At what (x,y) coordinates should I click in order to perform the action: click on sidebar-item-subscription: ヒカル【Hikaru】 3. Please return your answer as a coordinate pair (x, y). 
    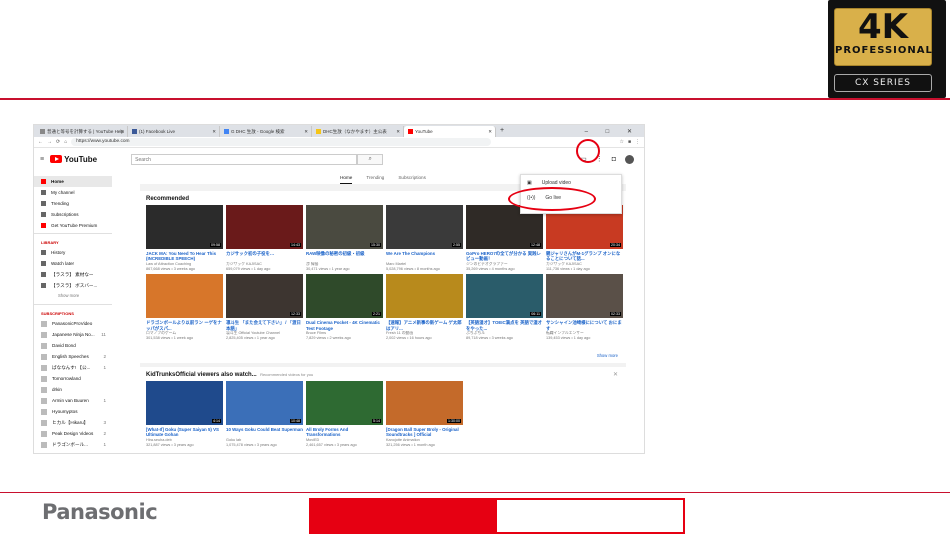
    Looking at the image, I should click on (73, 422).